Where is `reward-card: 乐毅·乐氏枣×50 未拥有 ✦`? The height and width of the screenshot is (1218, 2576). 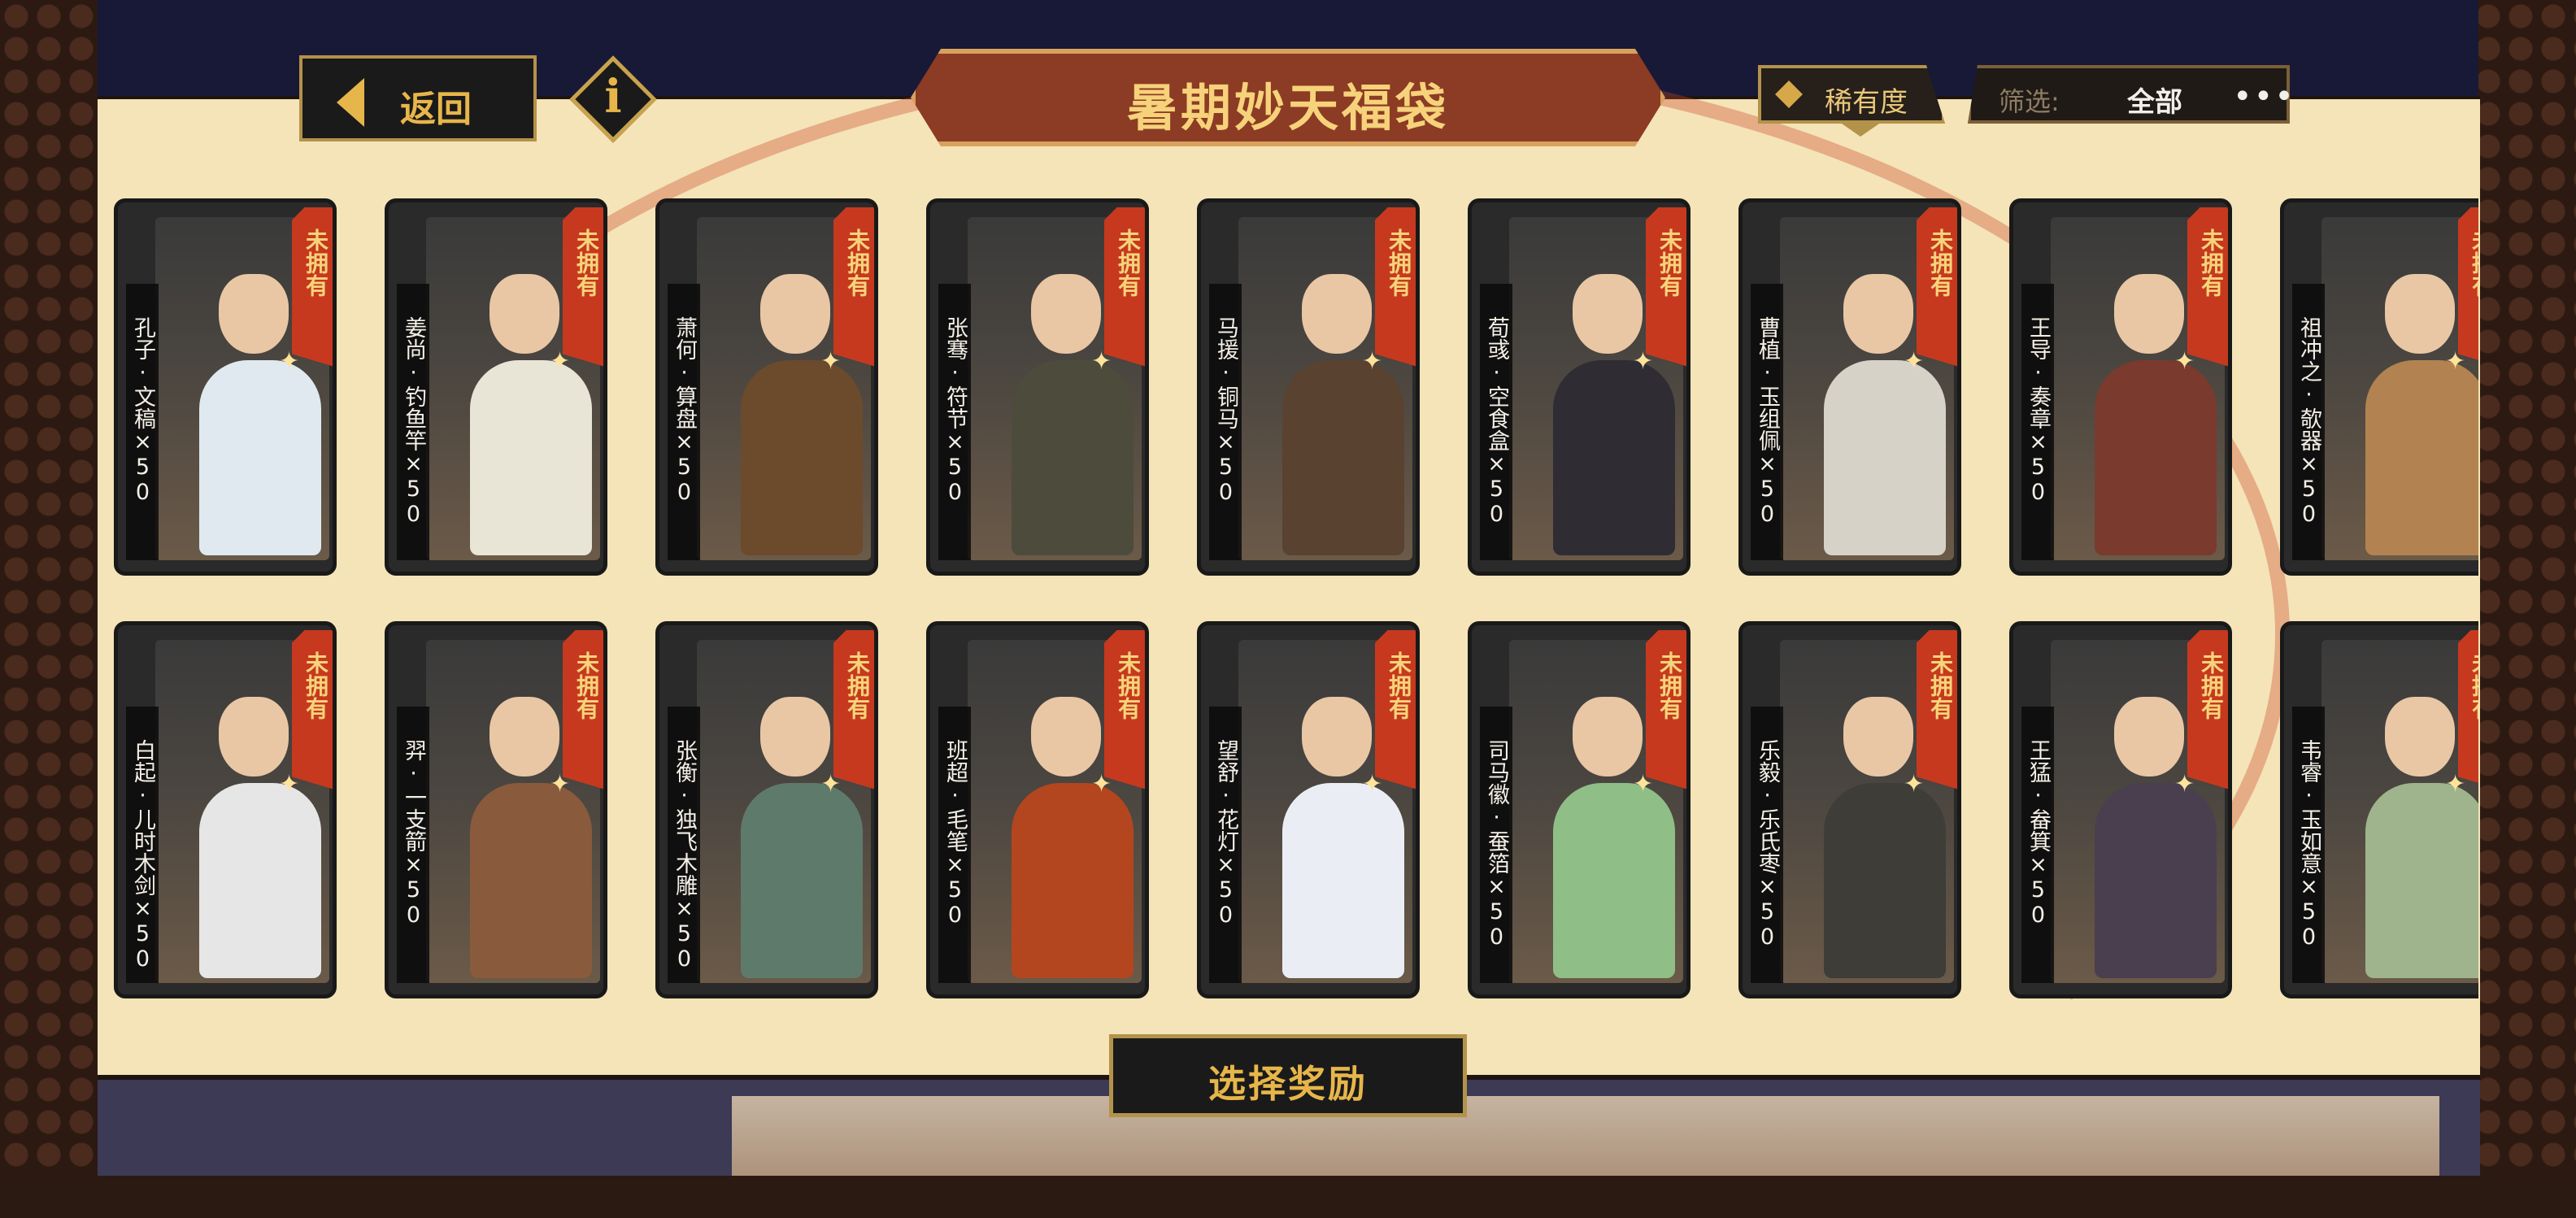
reward-card: 乐毅·乐氏枣×50 未拥有 ✦ is located at coordinates (1850, 809).